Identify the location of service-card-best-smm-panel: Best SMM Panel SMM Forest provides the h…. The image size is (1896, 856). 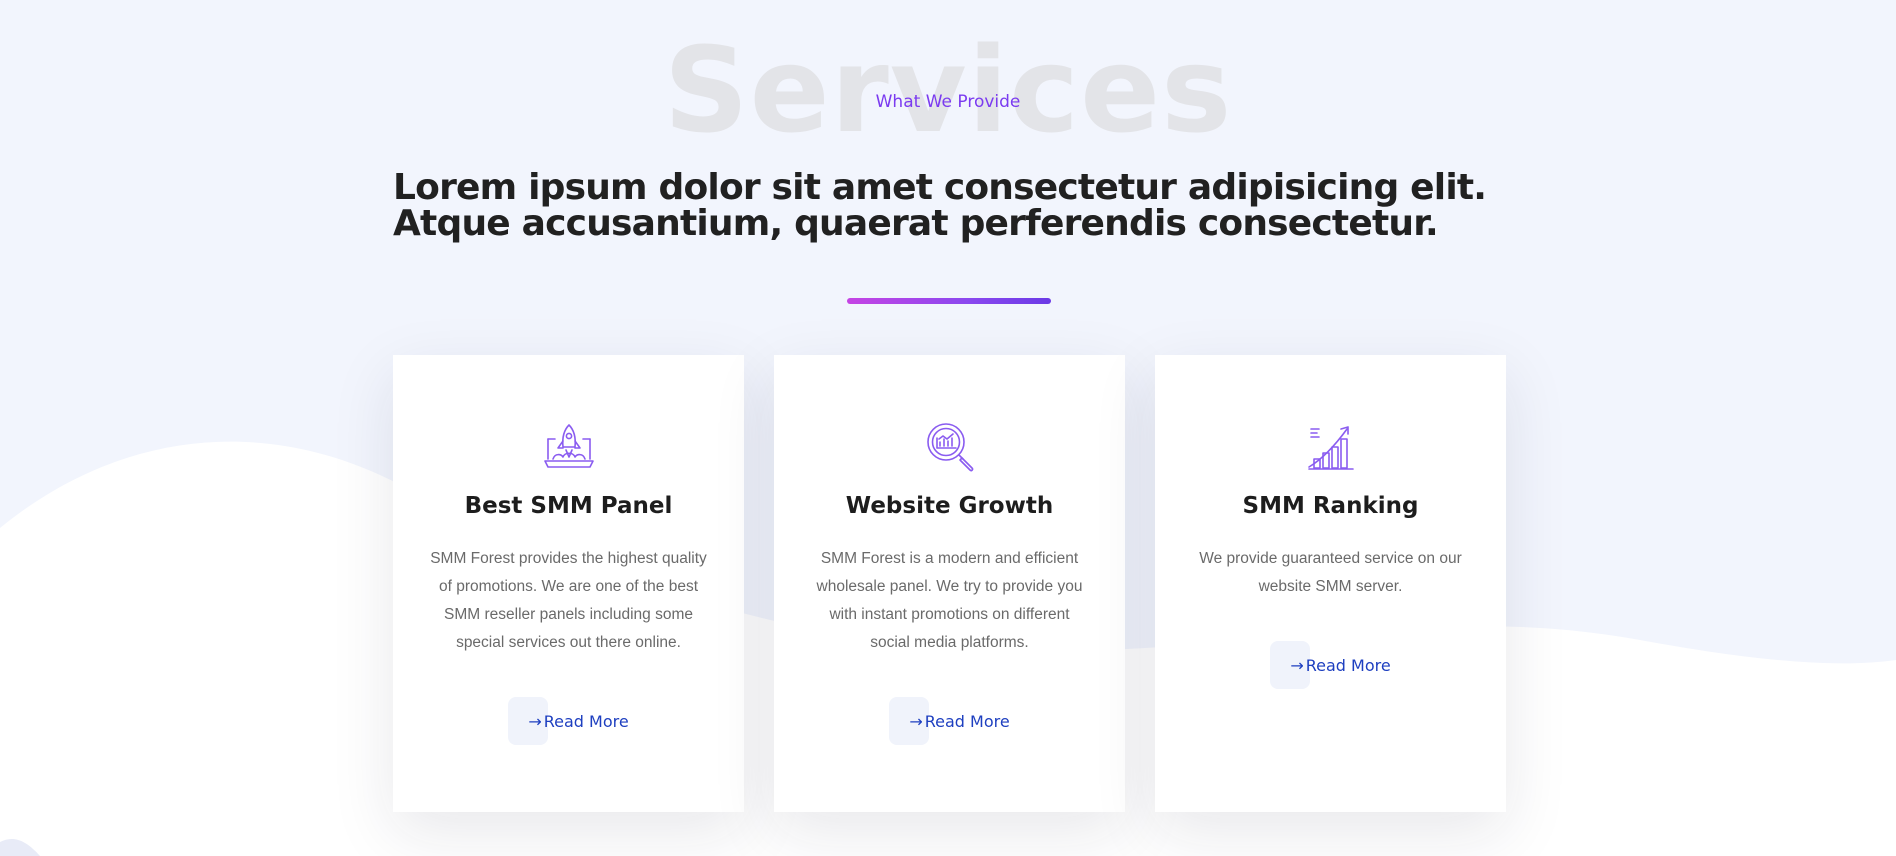
(568, 583).